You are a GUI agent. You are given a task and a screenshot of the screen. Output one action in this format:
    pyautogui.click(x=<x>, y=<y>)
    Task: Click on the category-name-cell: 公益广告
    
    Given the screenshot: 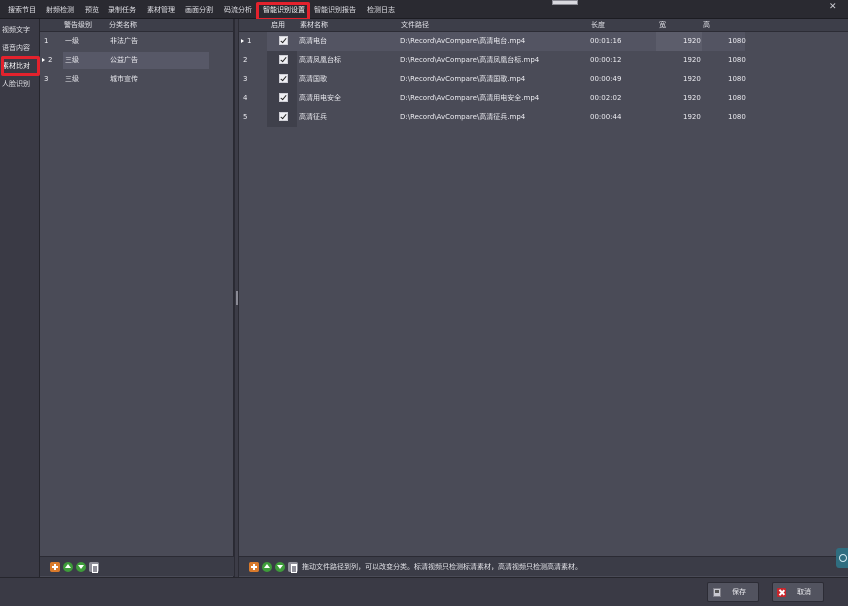 What is the action you would take?
    pyautogui.click(x=124, y=60)
    